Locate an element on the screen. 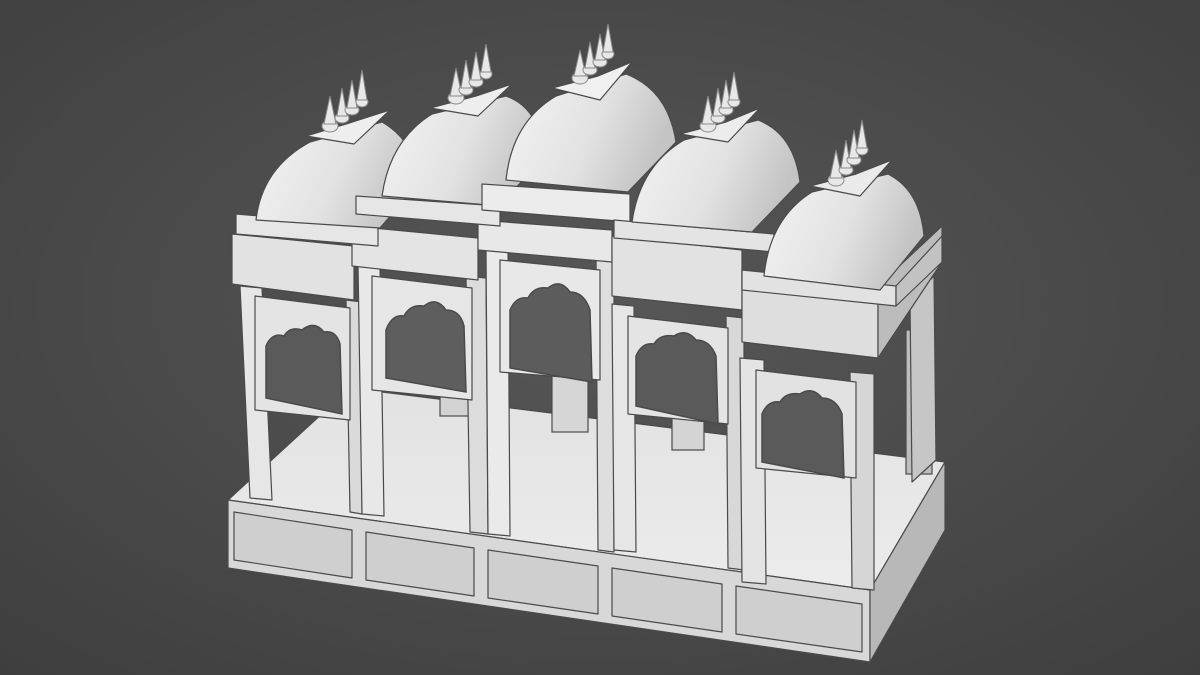  side-column is located at coordinates (923, 379).